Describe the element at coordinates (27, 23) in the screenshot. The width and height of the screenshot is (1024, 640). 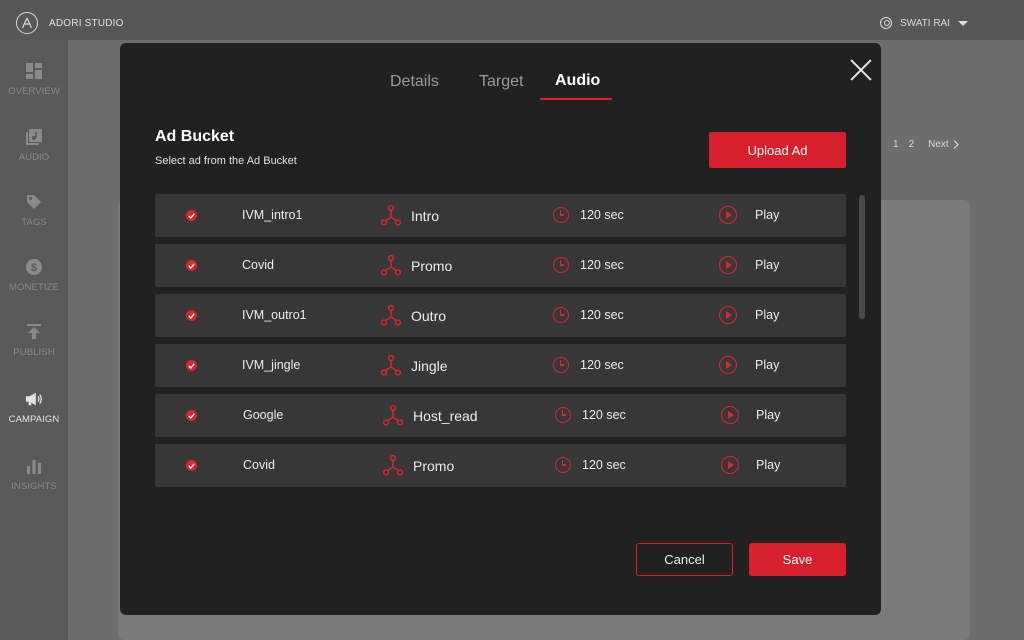
I see `adori-logo-icon` at that location.